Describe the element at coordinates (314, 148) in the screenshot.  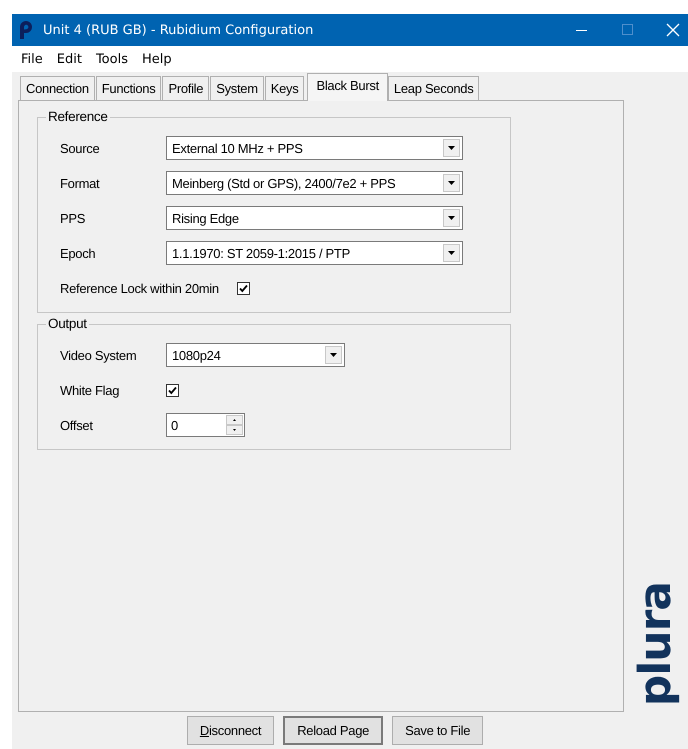
I see `dropdown: External 10 MHz + PPS` at that location.